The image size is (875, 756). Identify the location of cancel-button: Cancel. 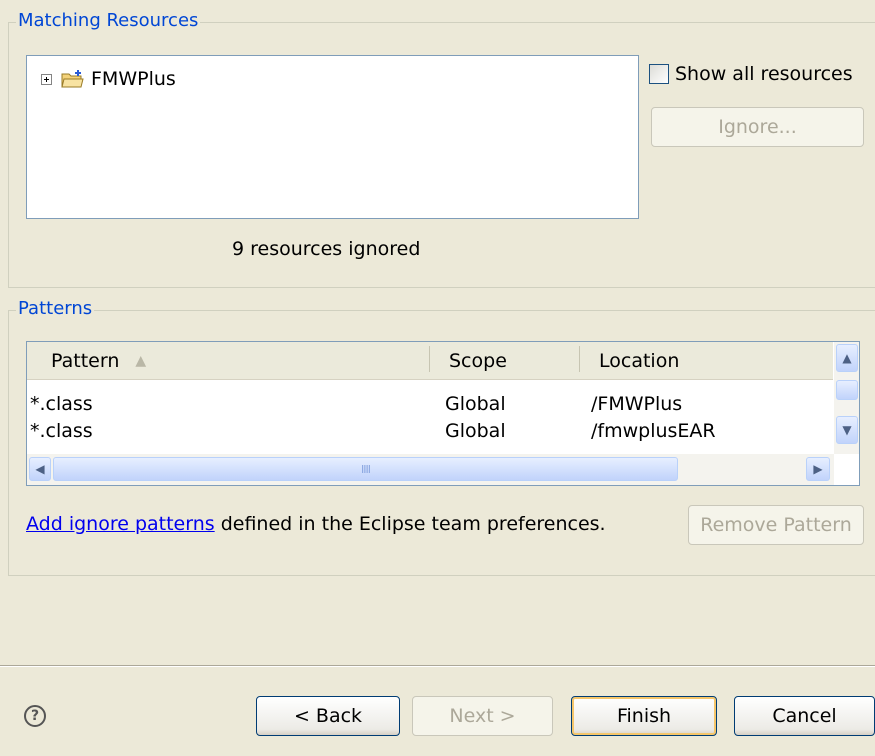
(804, 716).